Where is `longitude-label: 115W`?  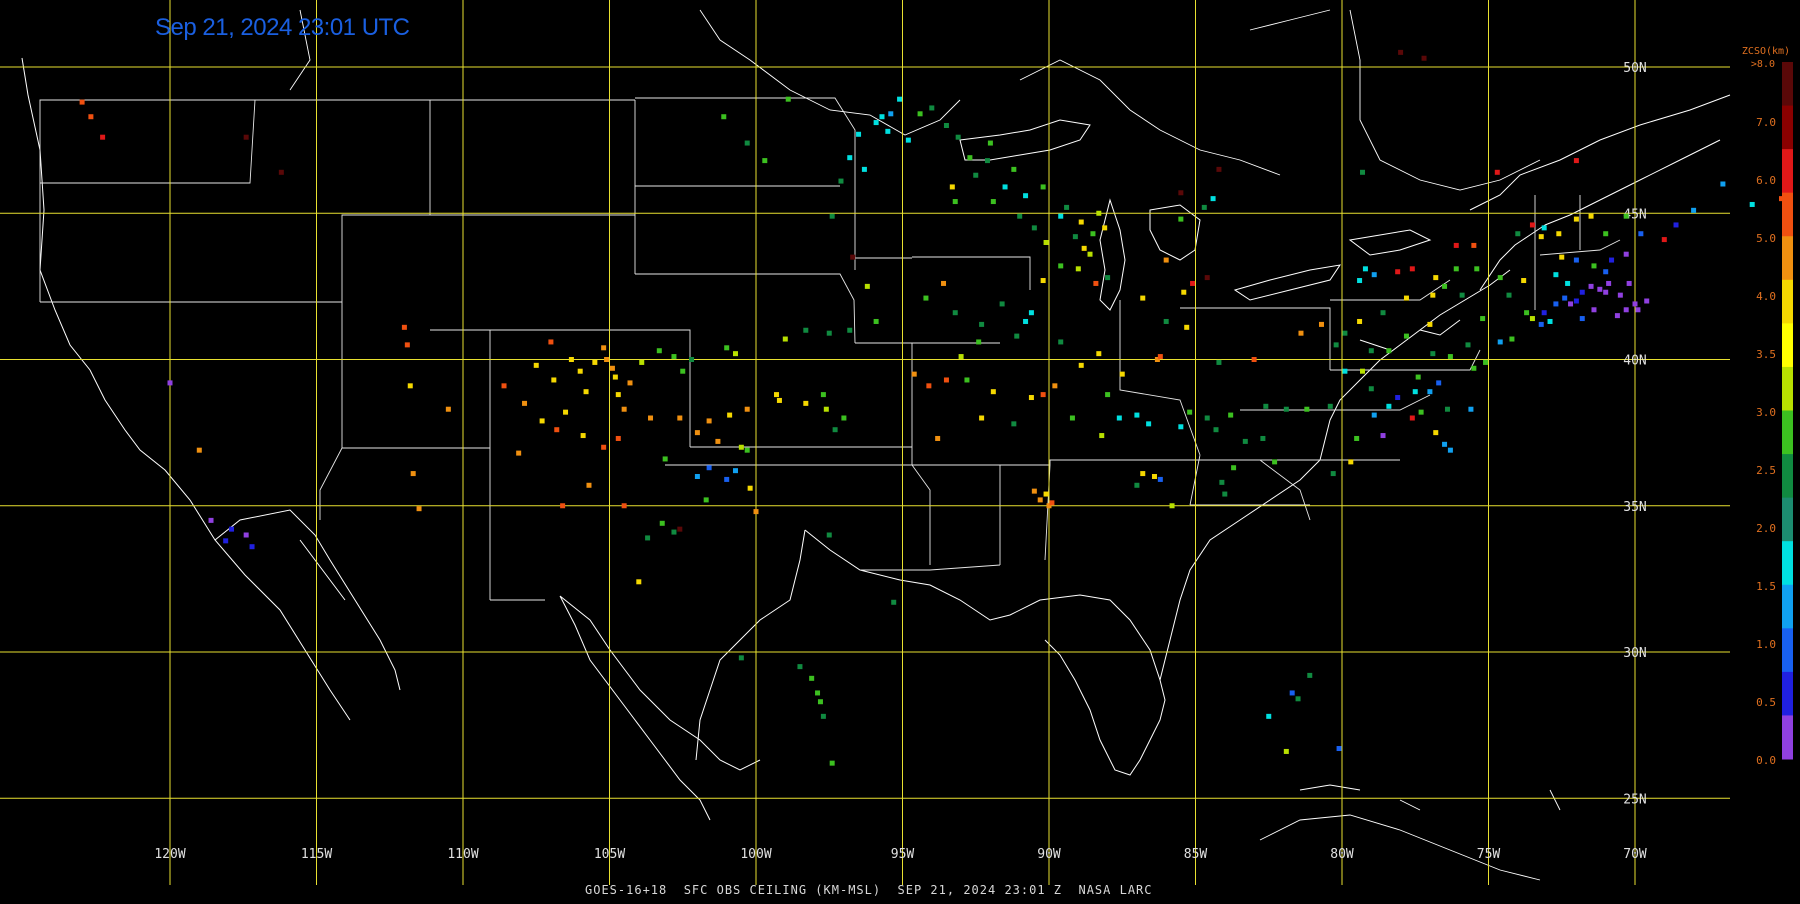
longitude-label: 115W is located at coordinates (316, 854).